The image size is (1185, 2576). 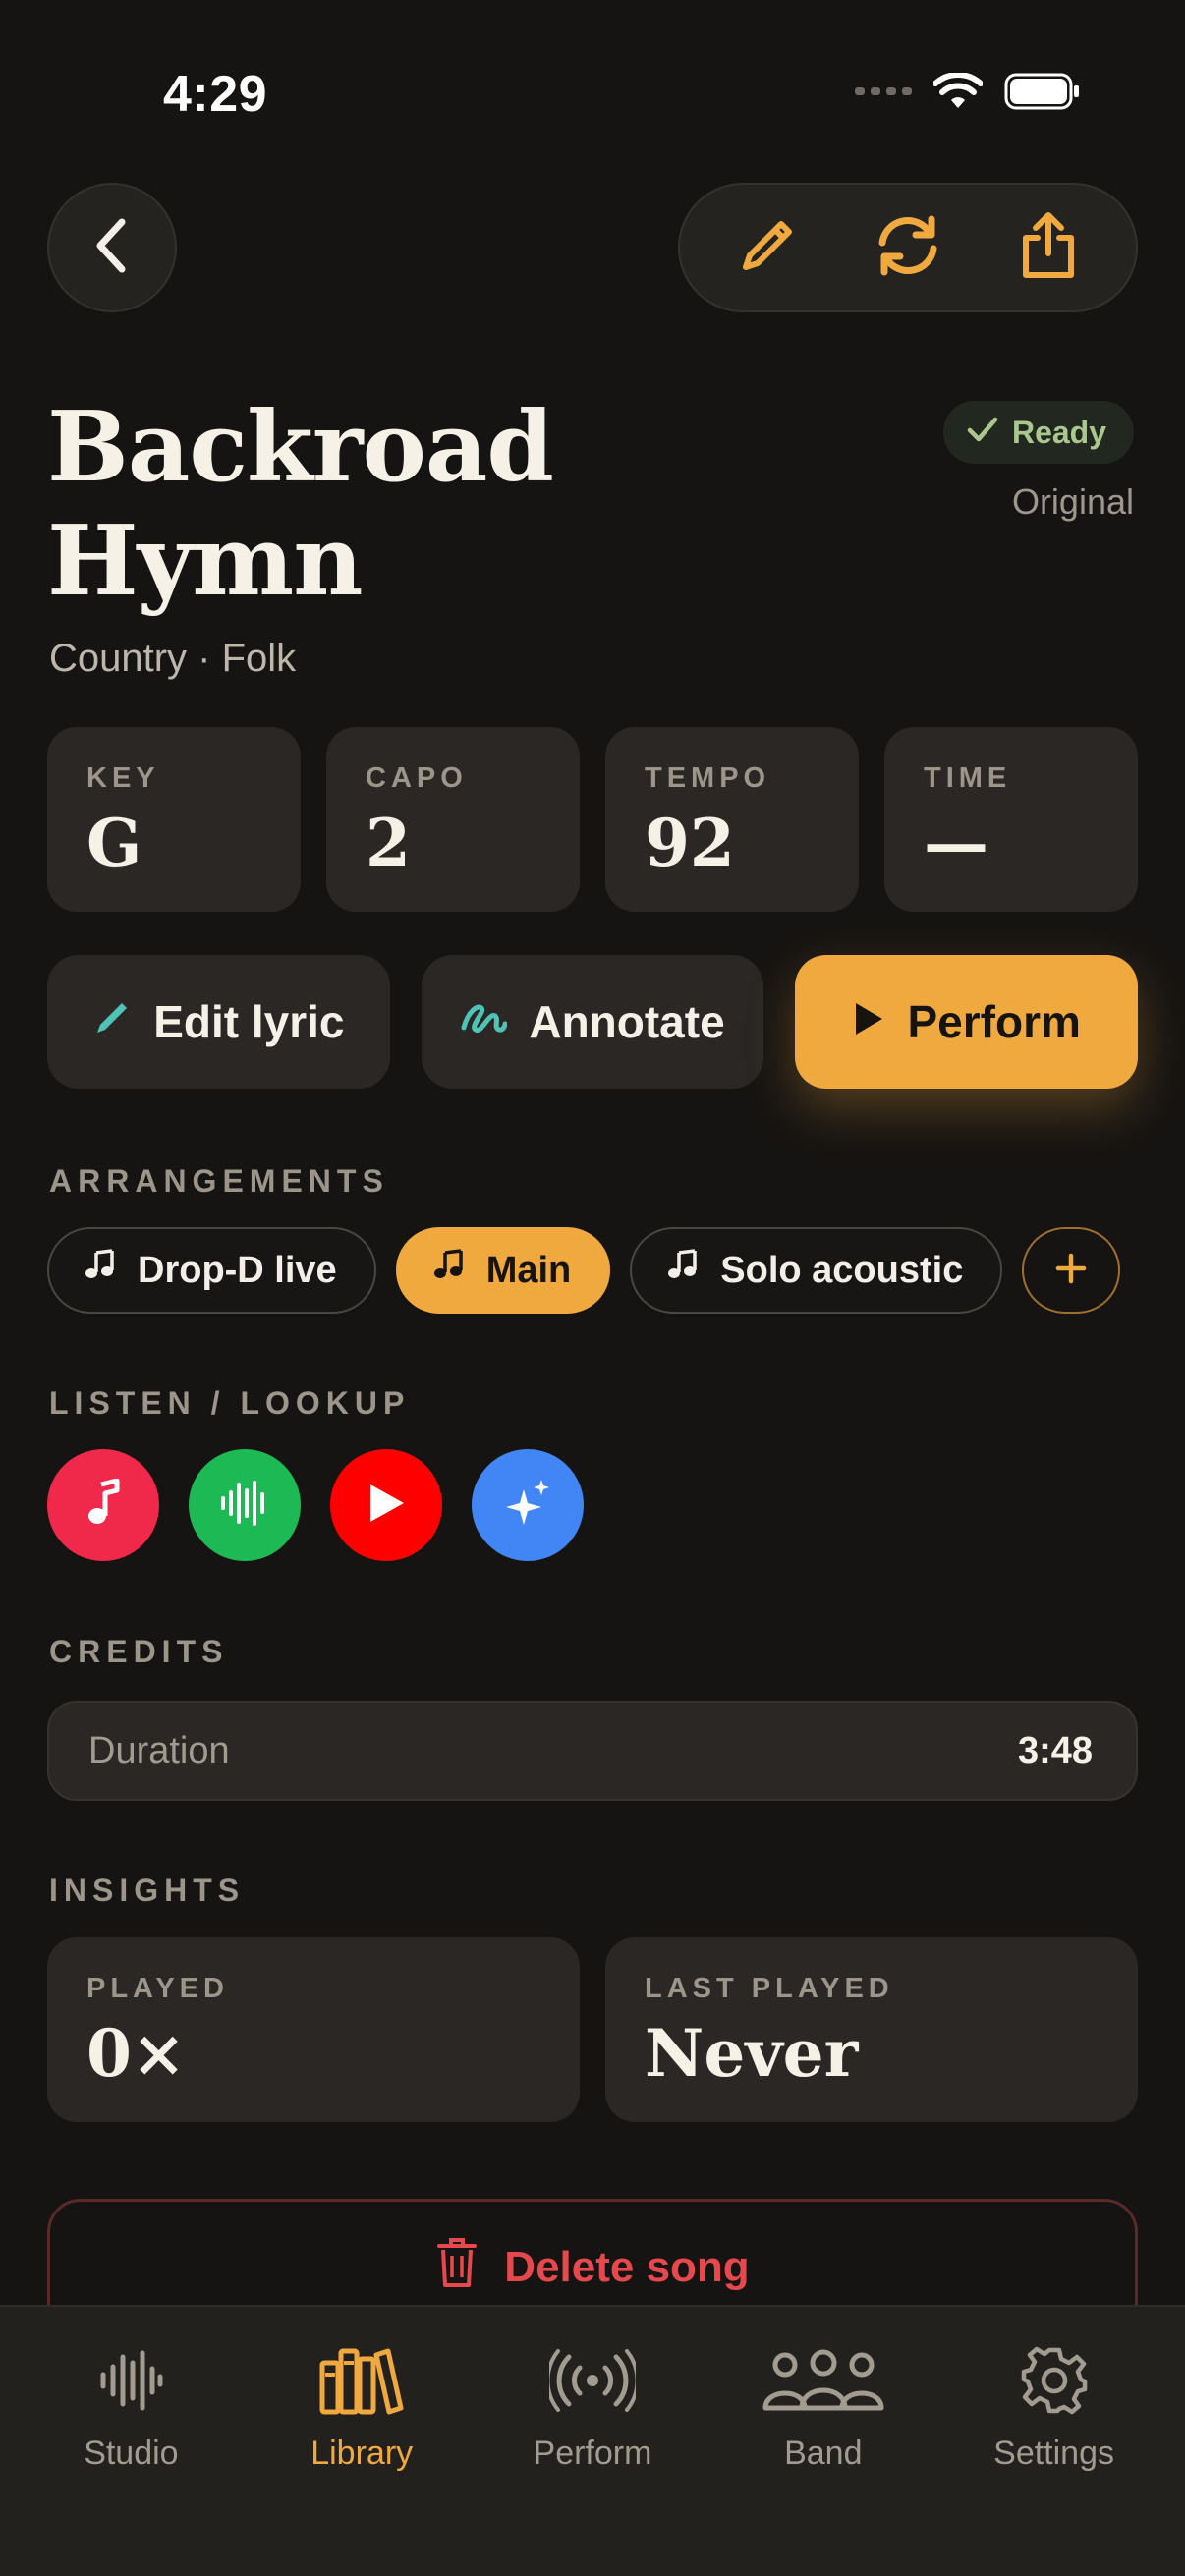 I want to click on back-button, so click(x=112, y=247).